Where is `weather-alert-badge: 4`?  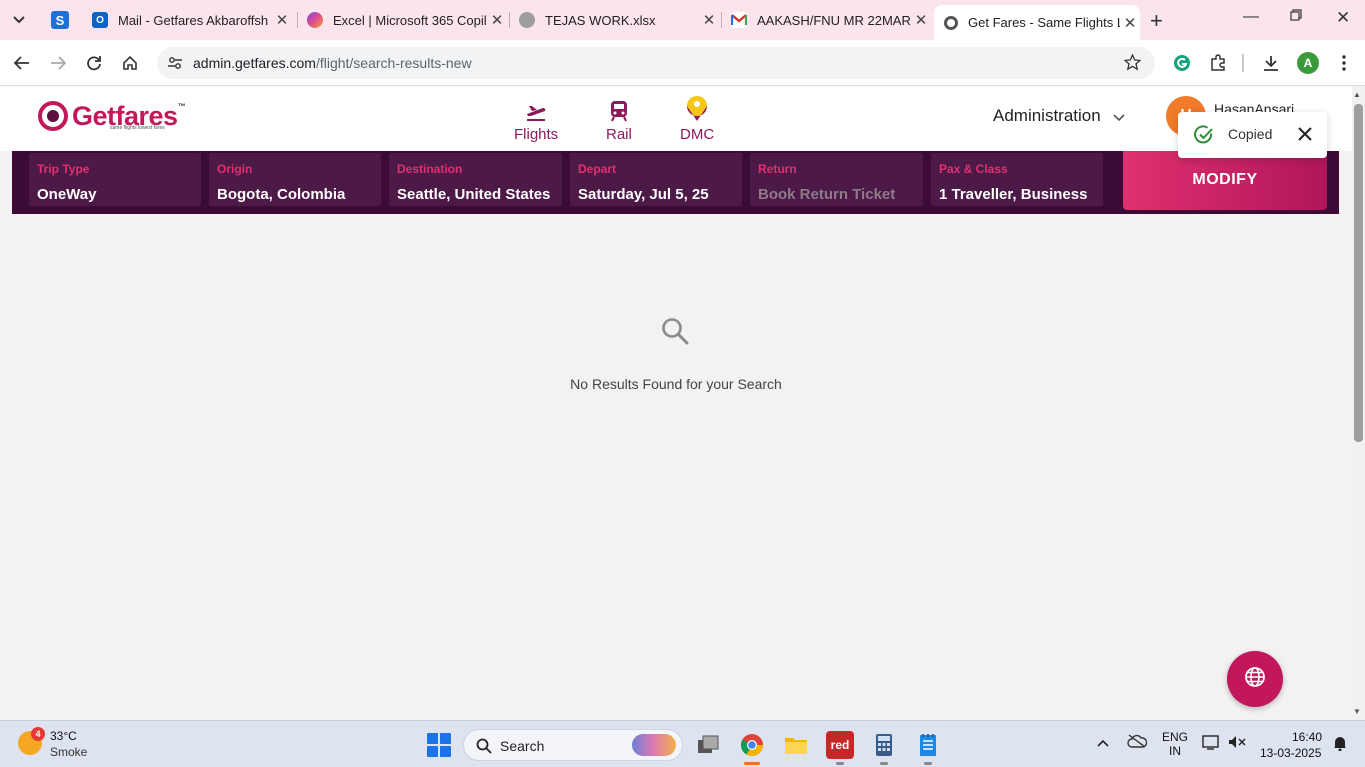
weather-alert-badge: 4 is located at coordinates (38, 734).